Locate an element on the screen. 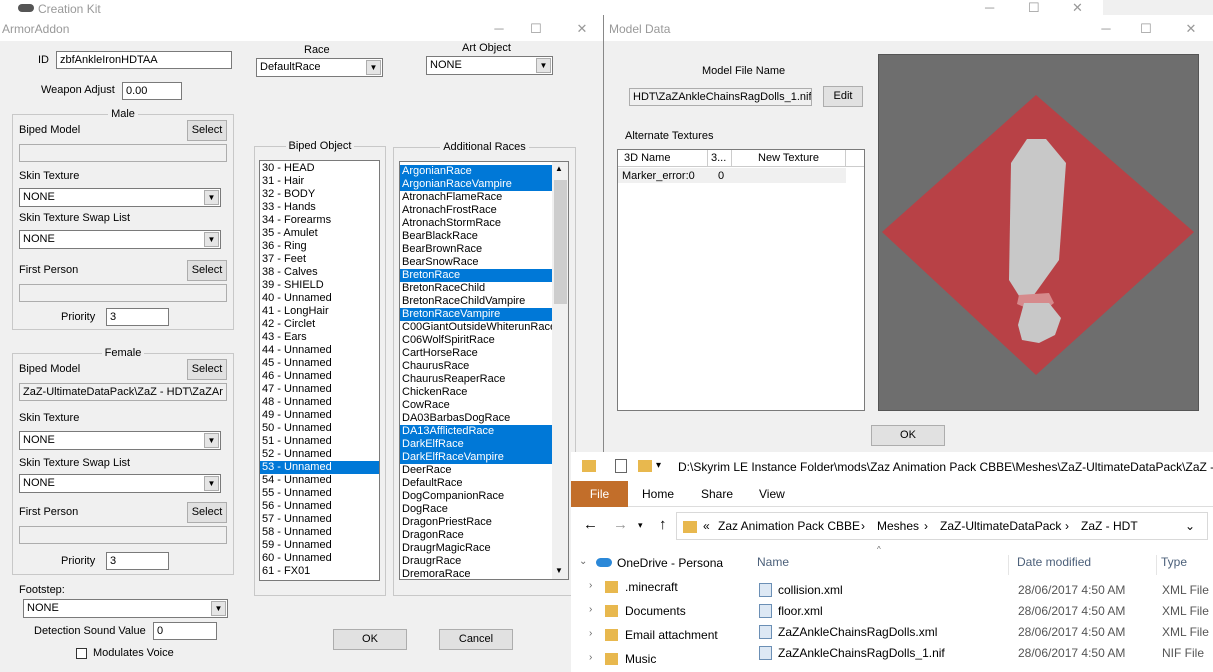 Image resolution: width=1213 pixels, height=672 pixels. biped-object-item: 35 - Amulet is located at coordinates (319, 233).